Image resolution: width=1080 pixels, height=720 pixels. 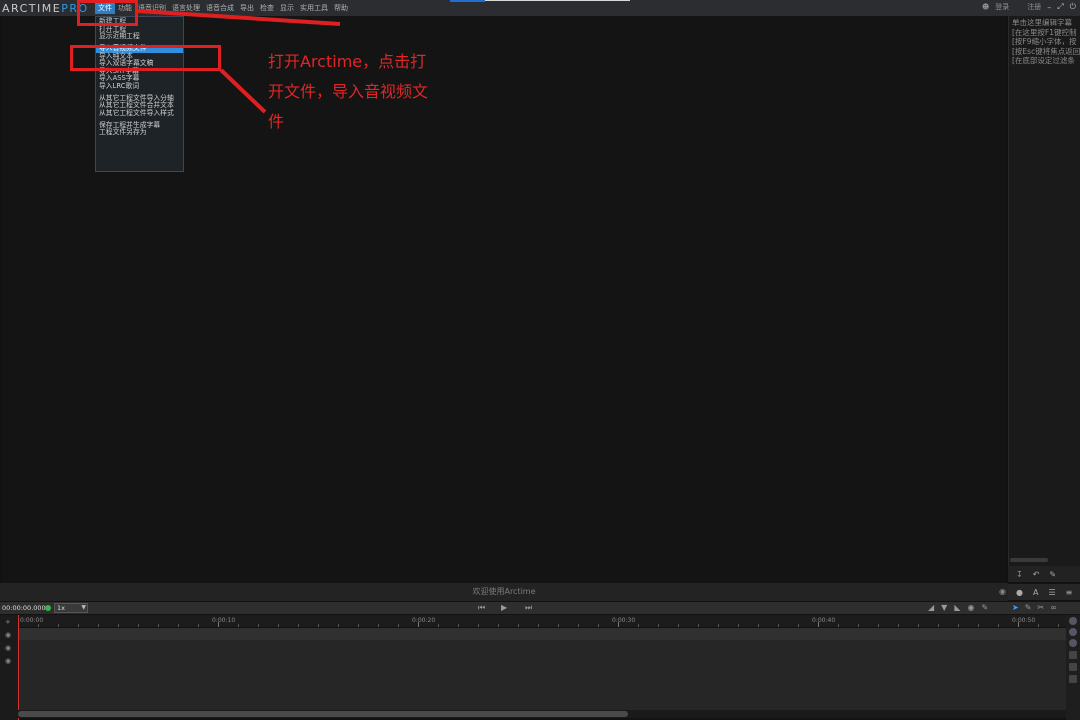 I want to click on playhead, so click(x=18, y=667).